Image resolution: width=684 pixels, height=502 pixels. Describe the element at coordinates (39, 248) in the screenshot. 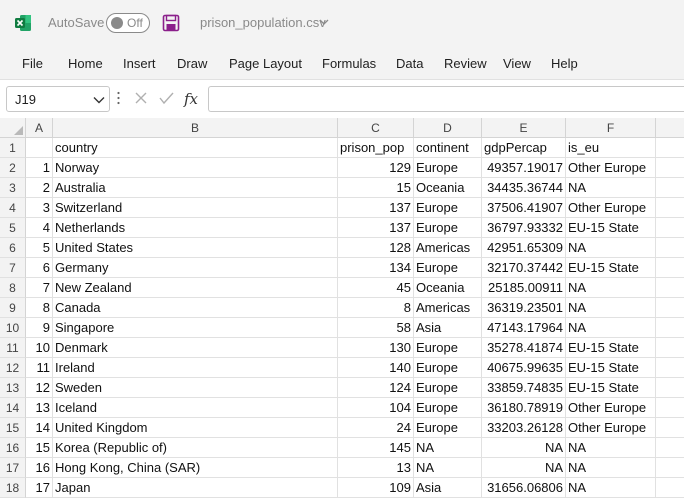

I see `table-cell: 5` at that location.